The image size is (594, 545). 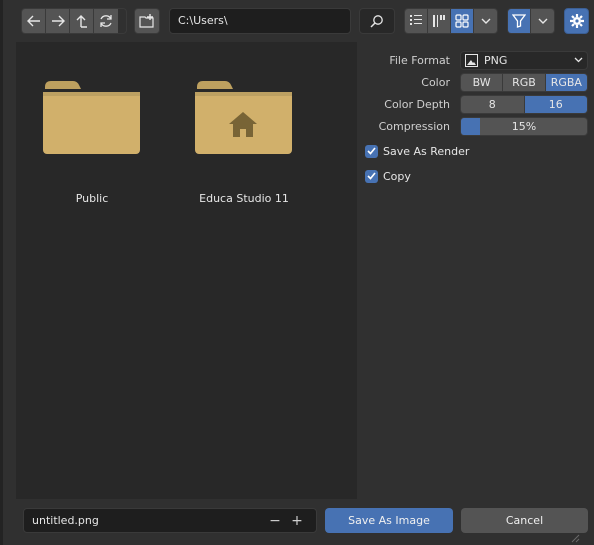 I want to click on folder-label: Public, so click(x=92, y=198).